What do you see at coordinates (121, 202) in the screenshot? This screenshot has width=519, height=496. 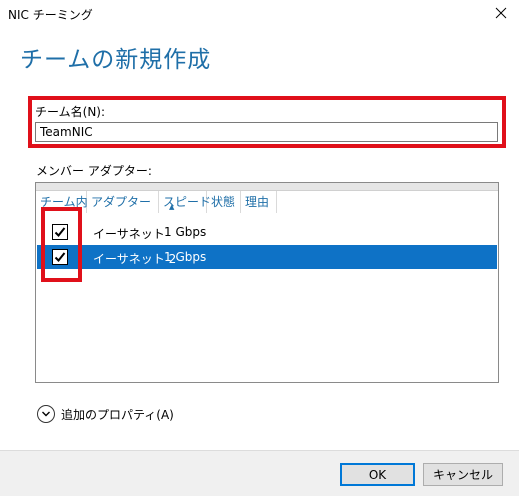 I see `column-header-adapter-label: アダプター` at bounding box center [121, 202].